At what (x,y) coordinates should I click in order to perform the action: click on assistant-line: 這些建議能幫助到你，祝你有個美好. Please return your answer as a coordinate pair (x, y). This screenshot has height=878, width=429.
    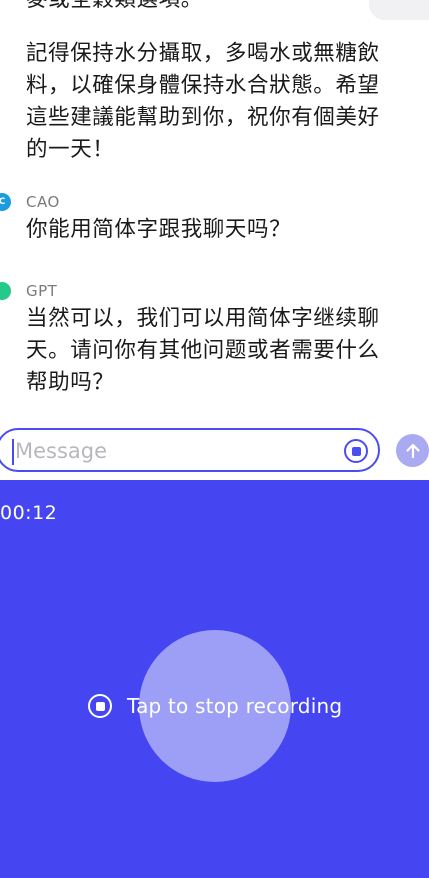
    Looking at the image, I should click on (203, 117).